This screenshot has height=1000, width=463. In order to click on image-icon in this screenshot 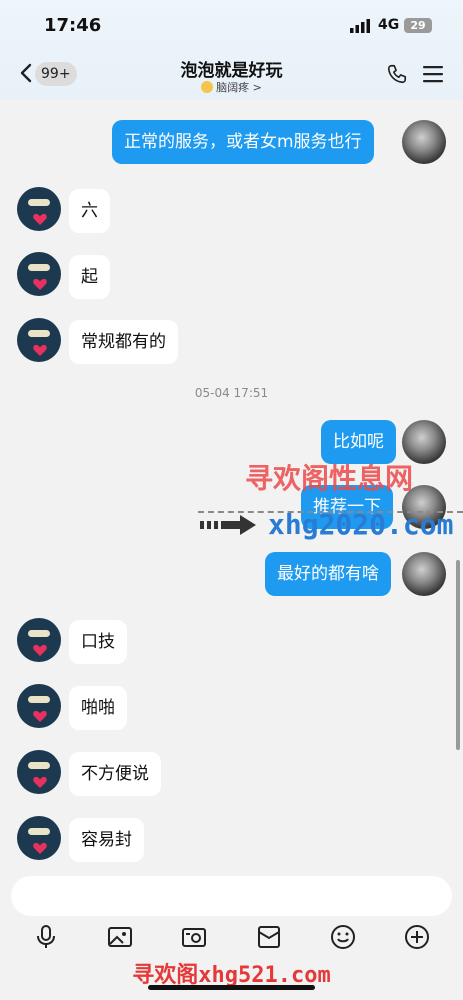, I will do `click(120, 937)`.